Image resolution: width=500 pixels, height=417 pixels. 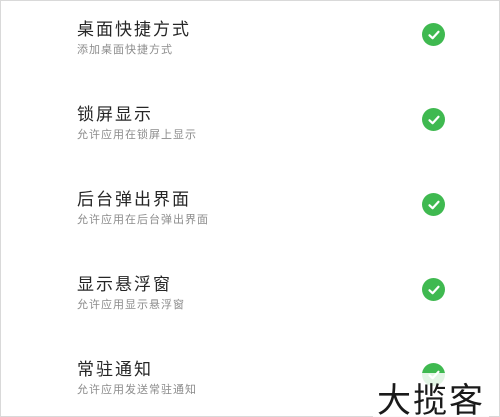 I want to click on item-subtitle: 允许应用显示悬浮窗, so click(x=131, y=304).